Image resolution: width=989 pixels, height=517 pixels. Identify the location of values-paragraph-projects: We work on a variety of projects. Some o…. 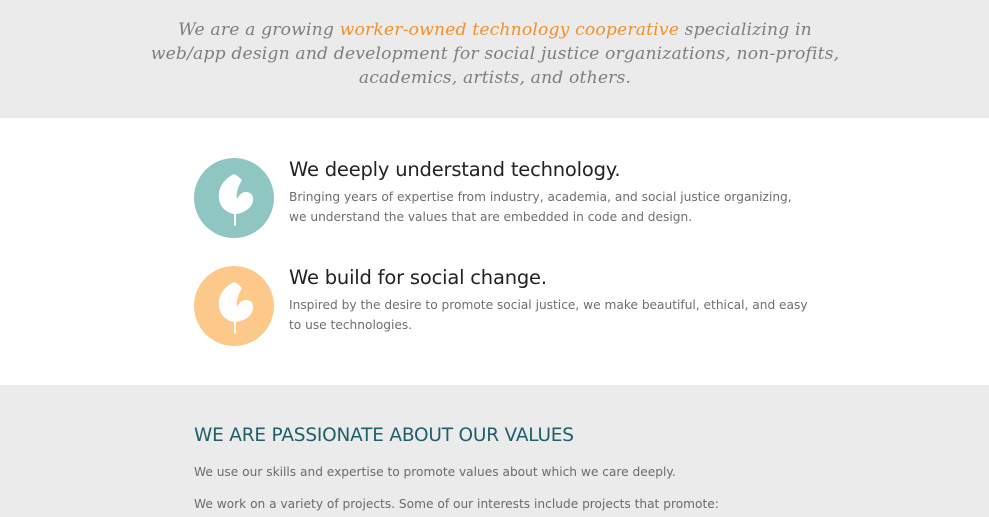
(456, 504).